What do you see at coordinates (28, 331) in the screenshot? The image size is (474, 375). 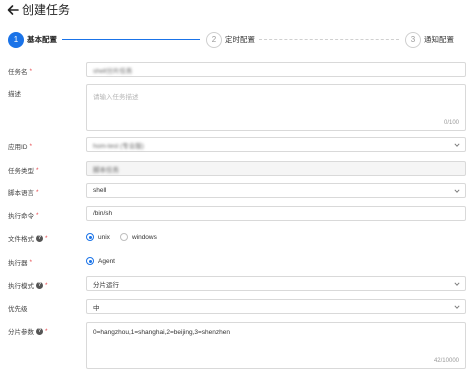 I see `shard-params-label: 分片参数? *` at bounding box center [28, 331].